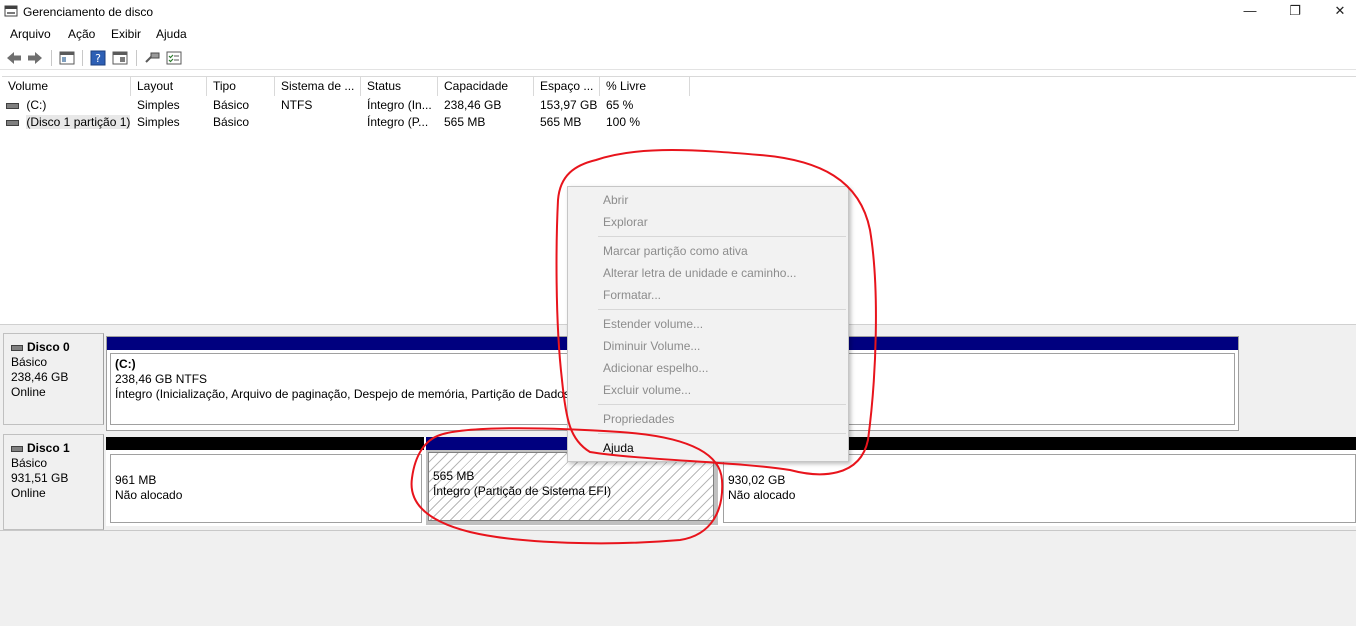 Image resolution: width=1356 pixels, height=626 pixels. What do you see at coordinates (678, 58) in the screenshot?
I see `toolbar: ?` at bounding box center [678, 58].